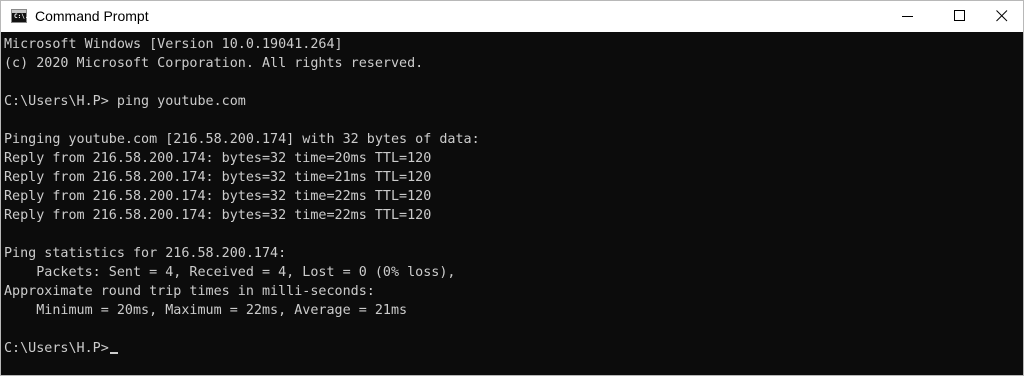  I want to click on close-button, so click(1001, 16).